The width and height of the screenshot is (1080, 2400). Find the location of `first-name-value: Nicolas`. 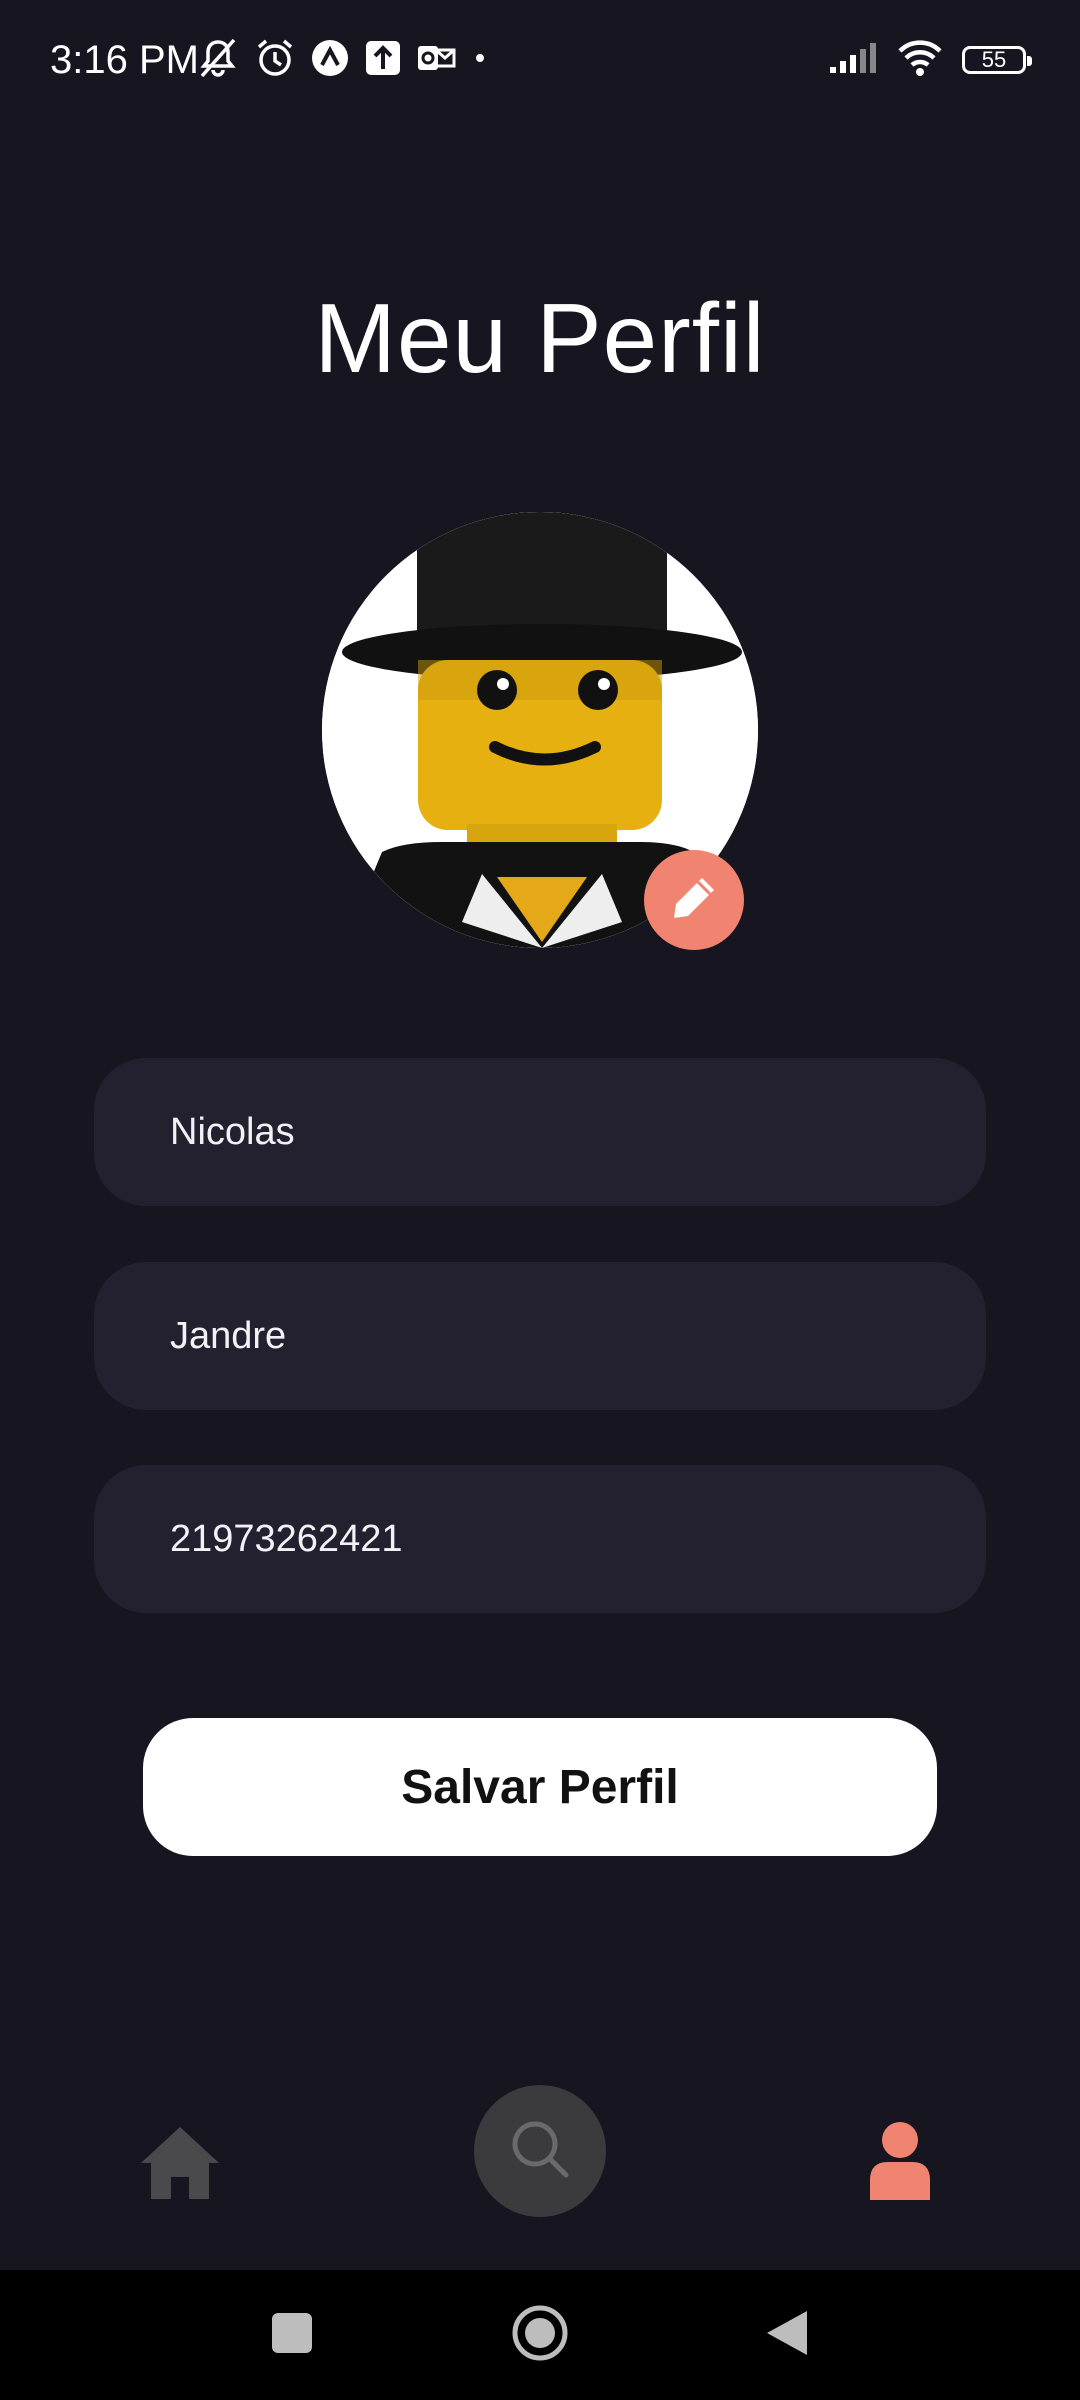

first-name-value: Nicolas is located at coordinates (232, 1131).